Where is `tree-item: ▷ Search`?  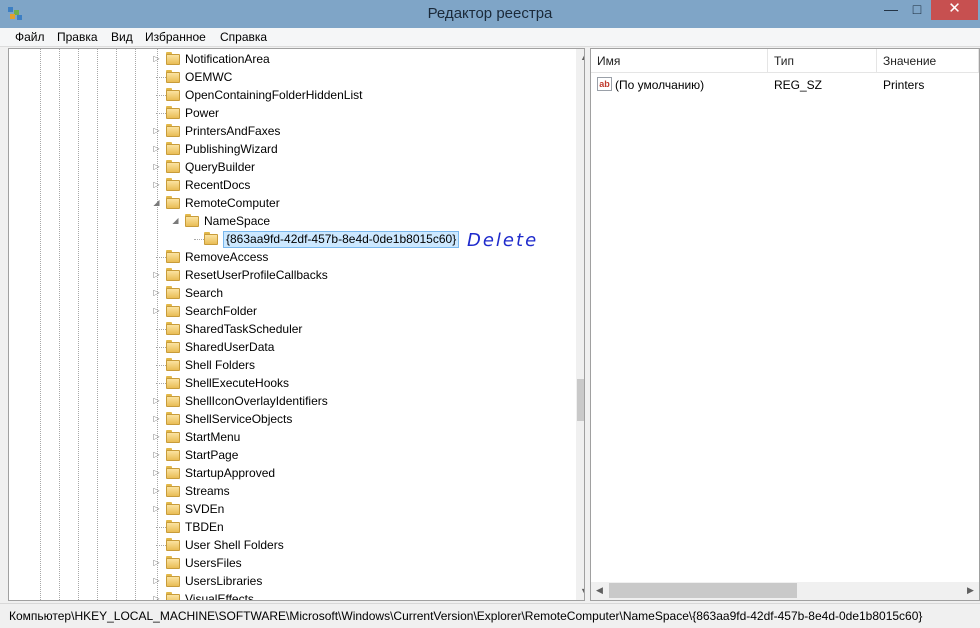
tree-item: ▷ Search is located at coordinates (289, 293).